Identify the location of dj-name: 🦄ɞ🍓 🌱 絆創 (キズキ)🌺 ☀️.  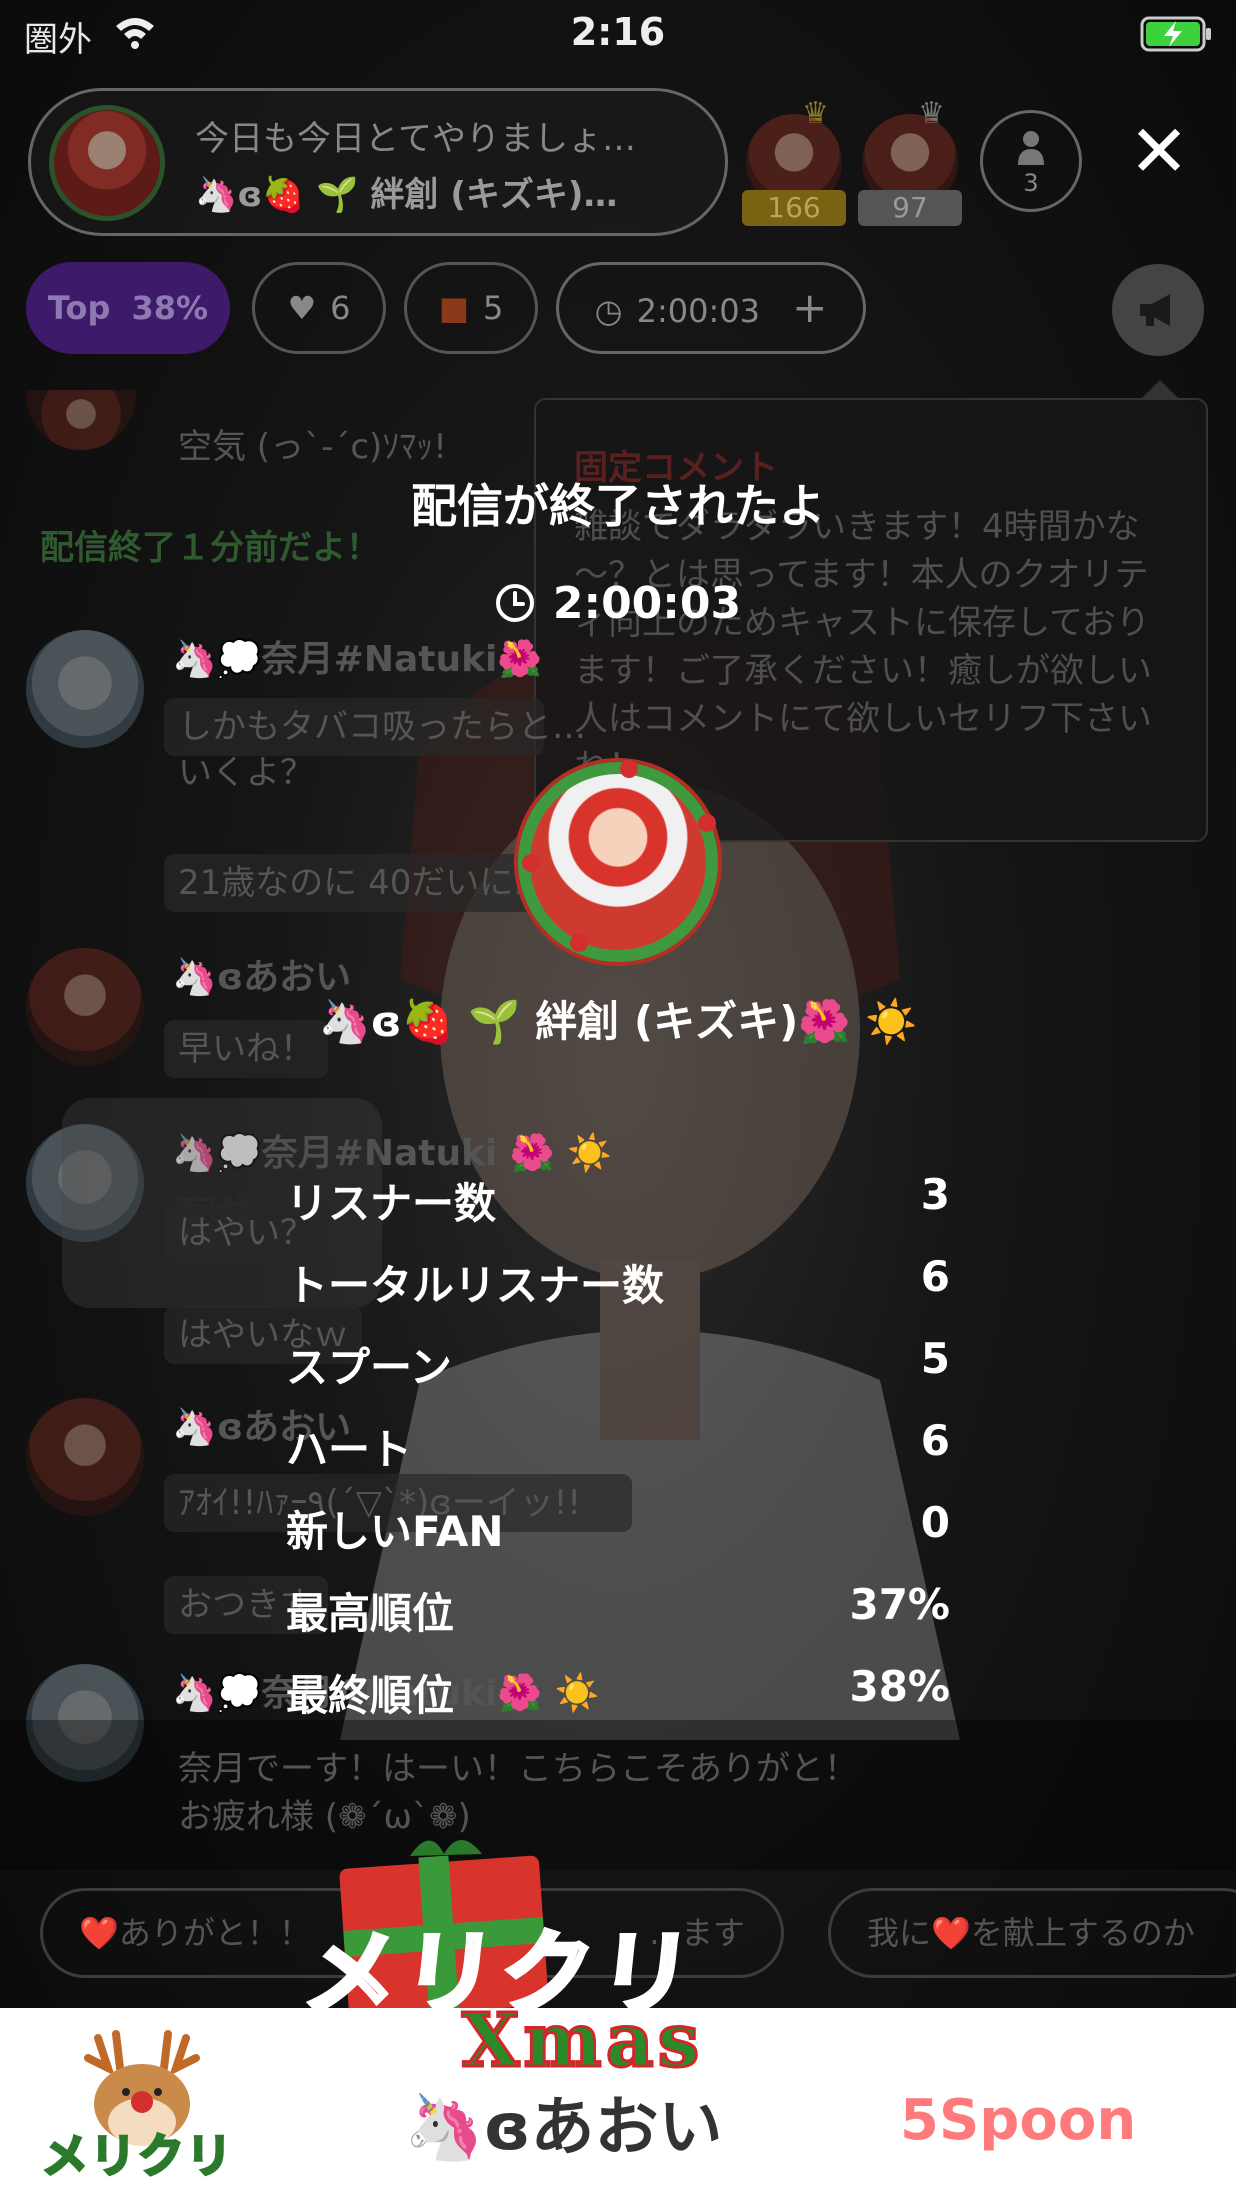
(618, 1021).